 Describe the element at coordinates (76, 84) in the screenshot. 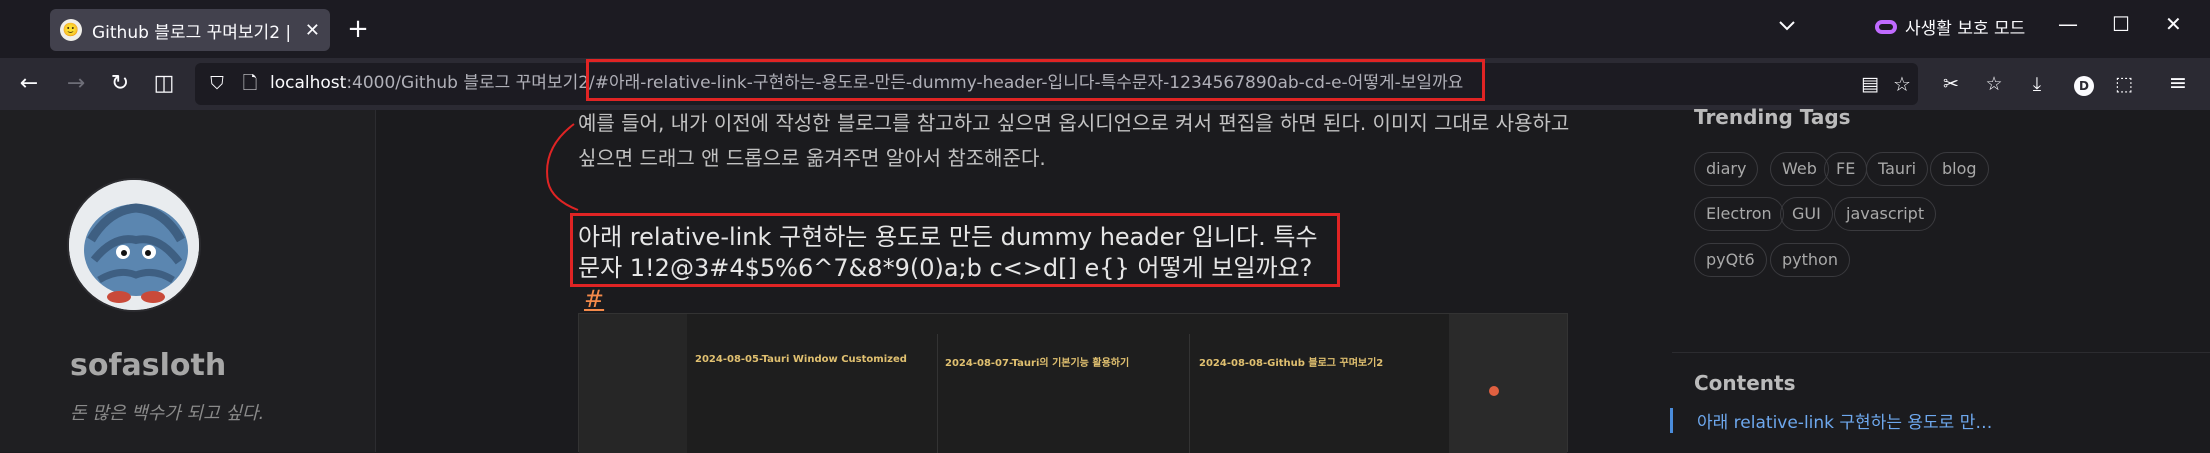

I see `forward-icon: →` at that location.